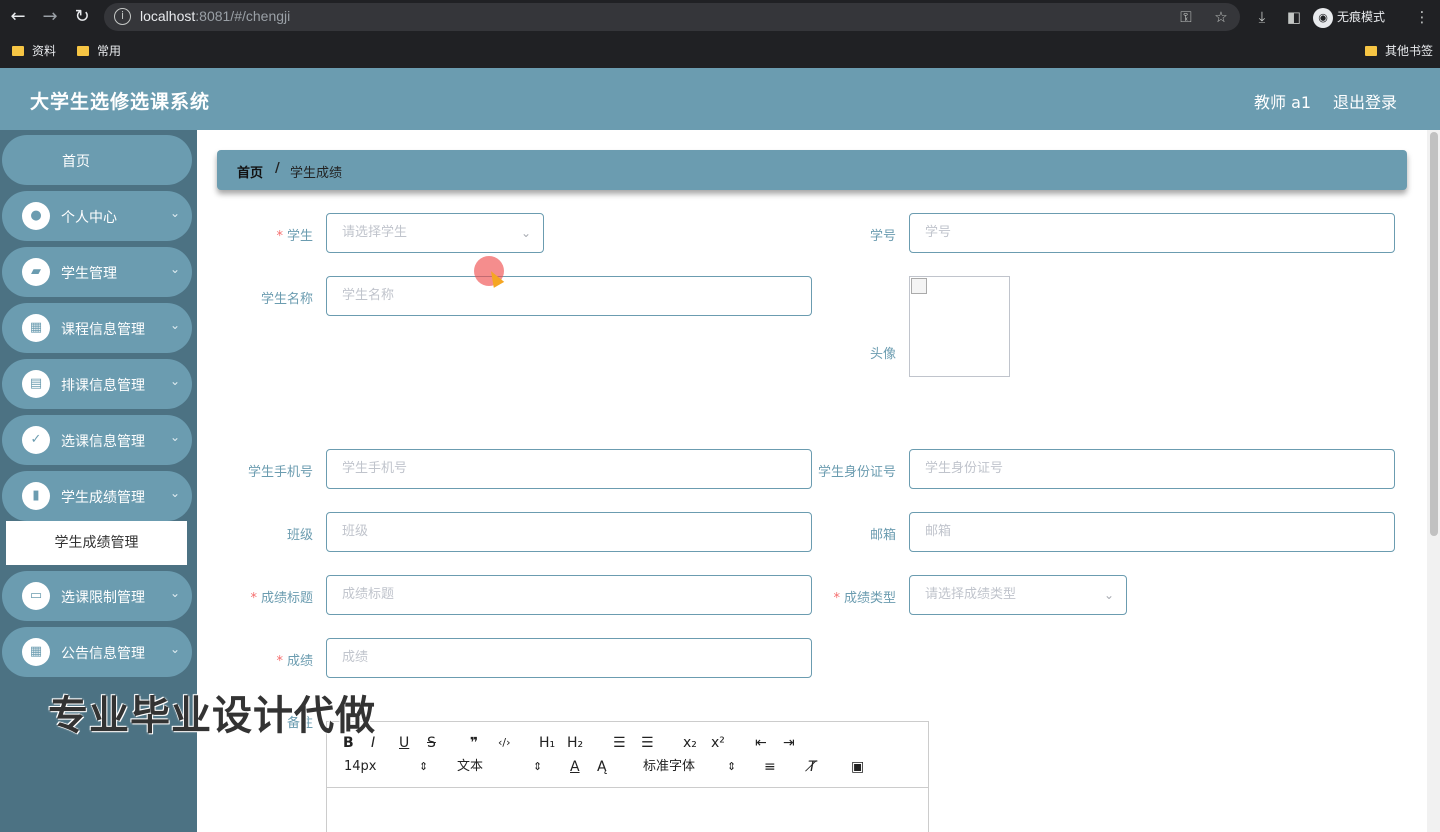  What do you see at coordinates (97, 596) in the screenshot?
I see `sidebar-item-limits: ▭ 选课限制管理 ⌄` at bounding box center [97, 596].